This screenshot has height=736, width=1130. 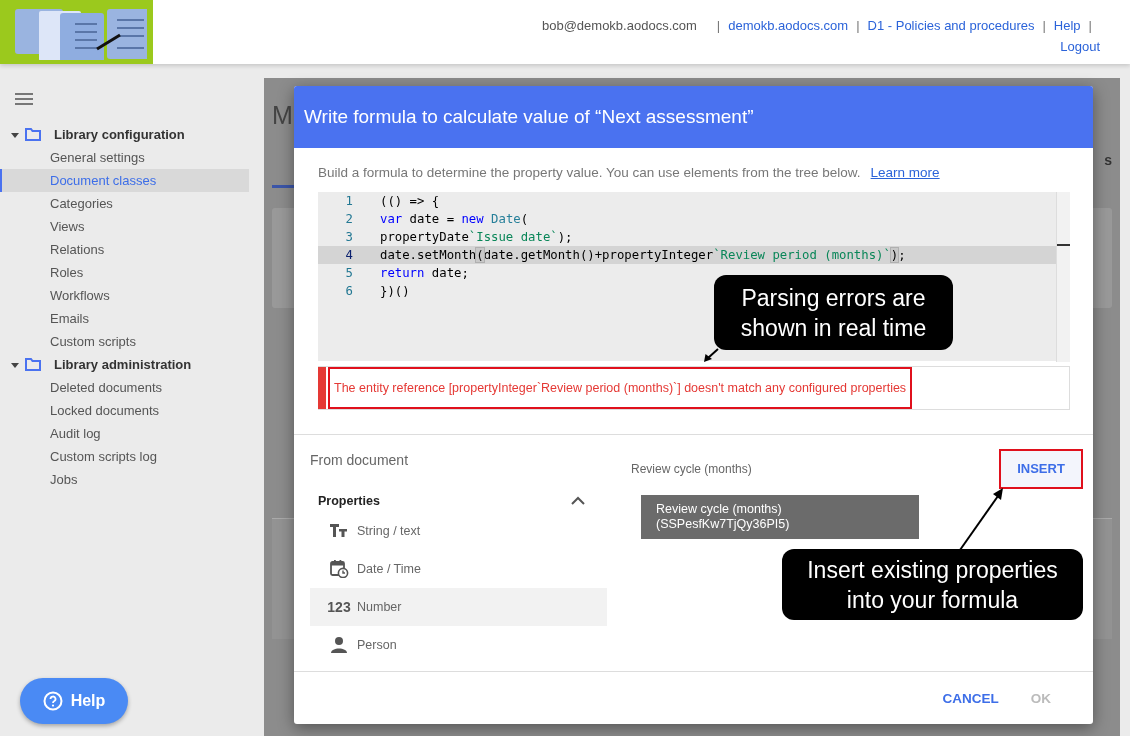 What do you see at coordinates (1108, 160) in the screenshot?
I see `tab-label: s` at bounding box center [1108, 160].